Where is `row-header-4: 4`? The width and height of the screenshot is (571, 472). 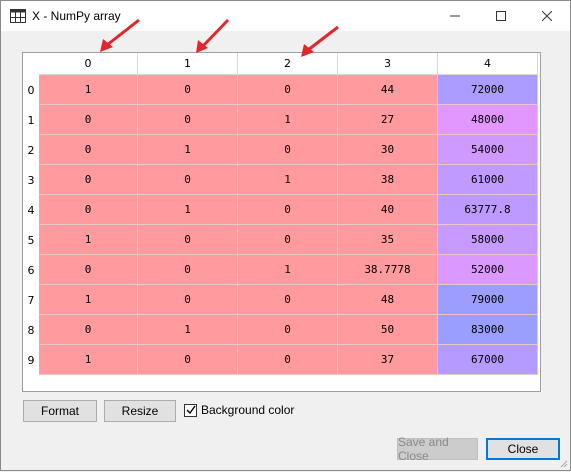
row-header-4: 4 is located at coordinates (31, 210).